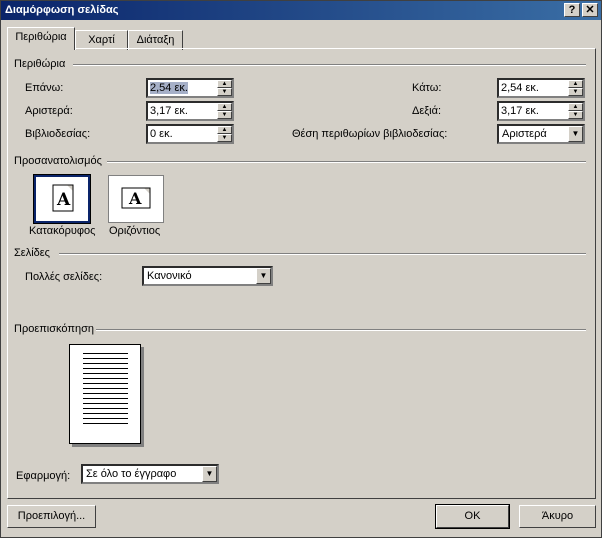  I want to click on gutter-position-value: Αριστερά, so click(524, 134).